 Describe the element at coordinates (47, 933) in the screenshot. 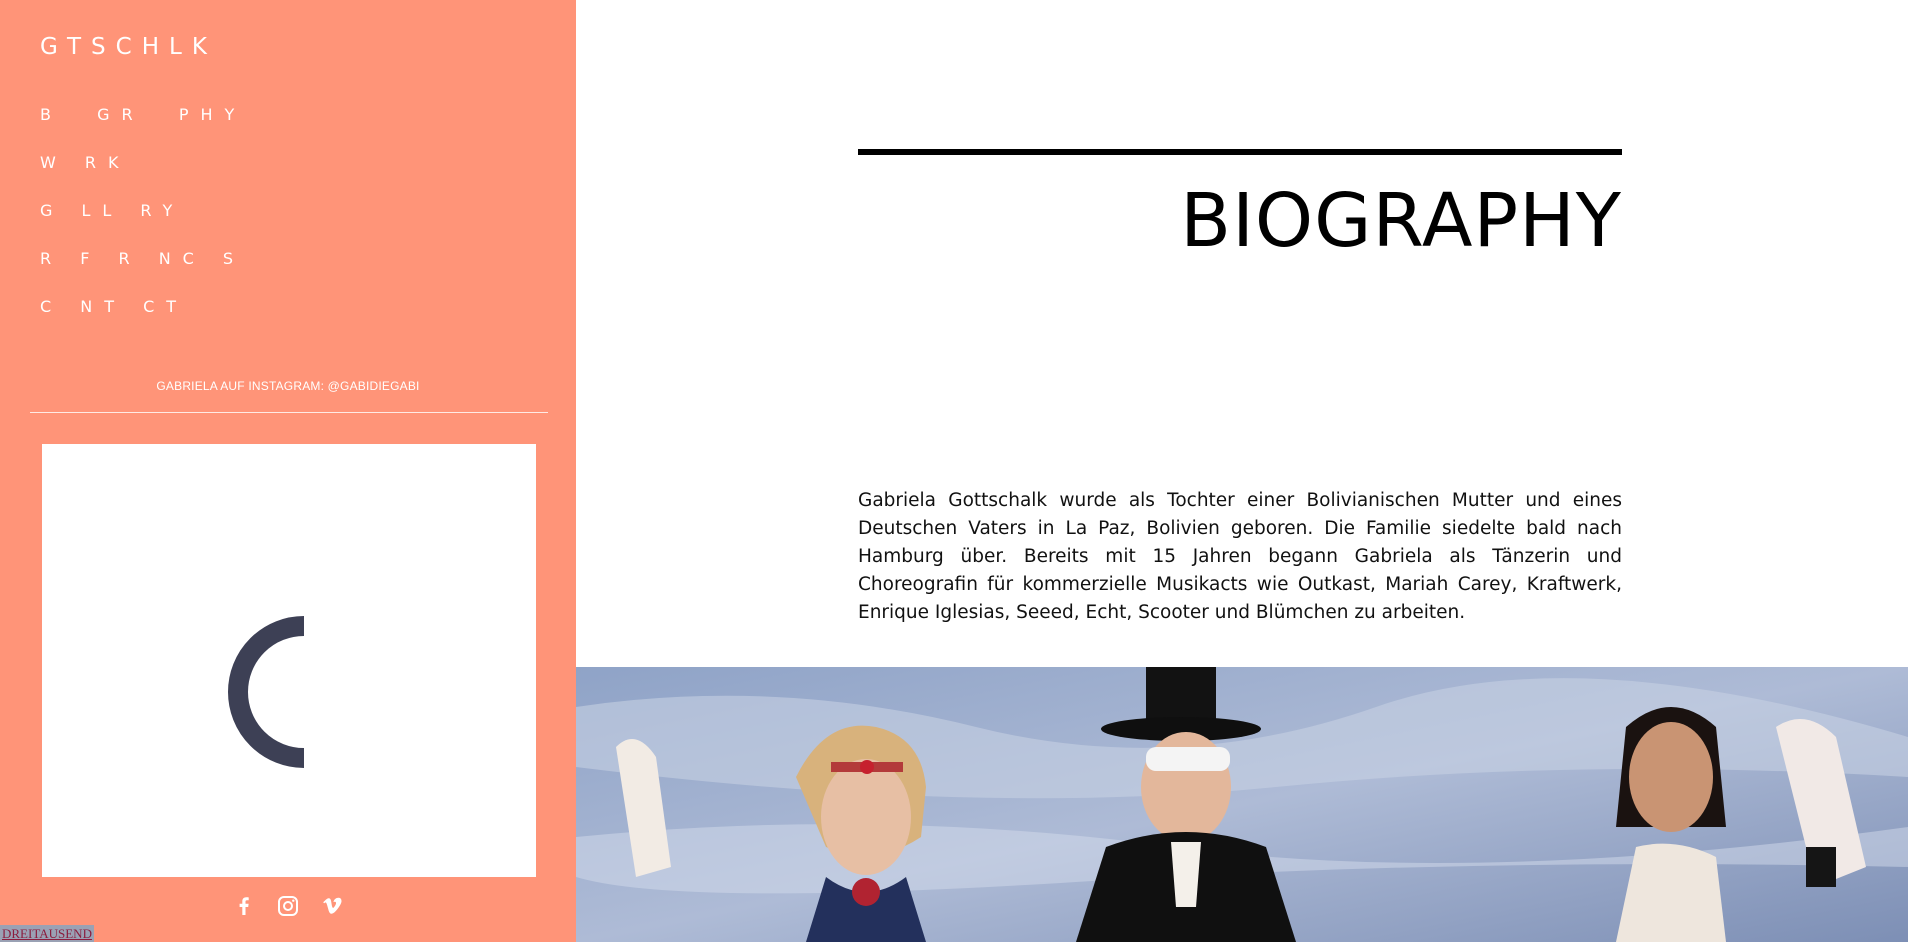

I see `dreitausend-link: DREITAUSEND` at that location.